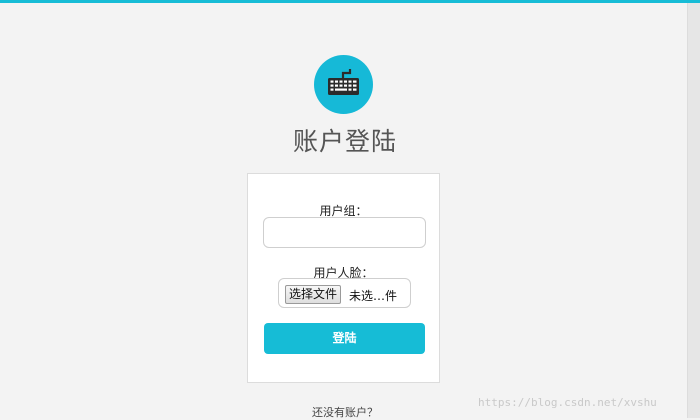 The width and height of the screenshot is (700, 420). I want to click on scrollbar, so click(693, 210).